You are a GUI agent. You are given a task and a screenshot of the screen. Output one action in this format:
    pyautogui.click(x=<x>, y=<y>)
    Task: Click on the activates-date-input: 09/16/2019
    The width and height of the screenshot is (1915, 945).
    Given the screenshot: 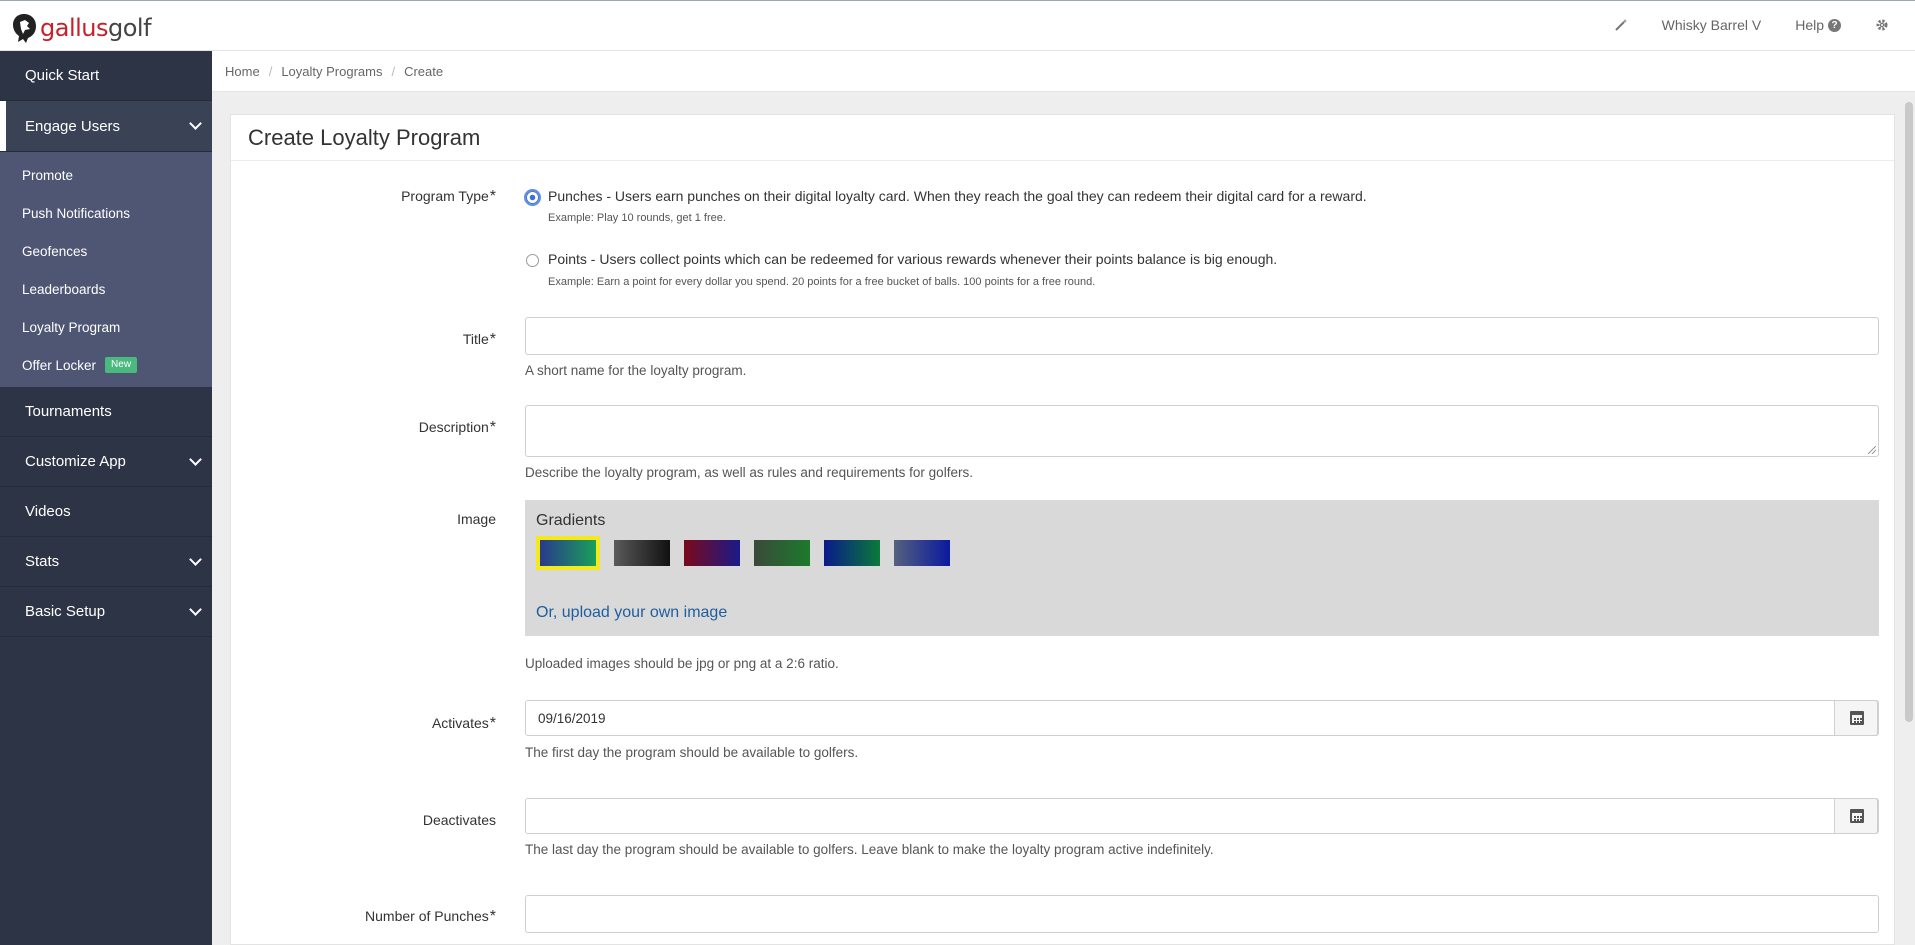 What is the action you would take?
    pyautogui.click(x=1202, y=718)
    